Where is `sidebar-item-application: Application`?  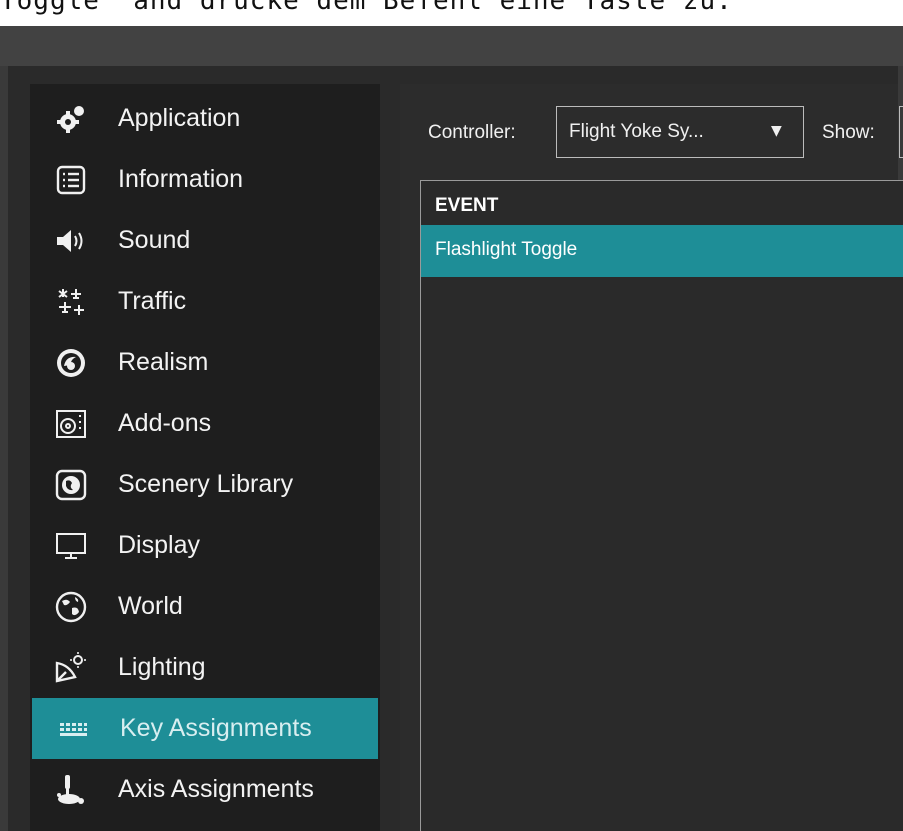
sidebar-item-application: Application is located at coordinates (205, 118).